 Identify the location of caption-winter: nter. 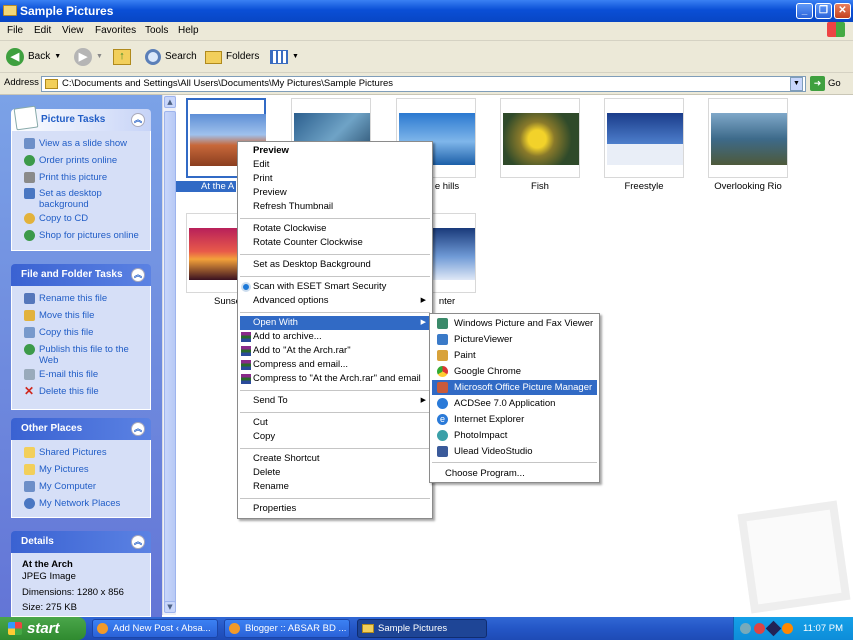
(447, 301).